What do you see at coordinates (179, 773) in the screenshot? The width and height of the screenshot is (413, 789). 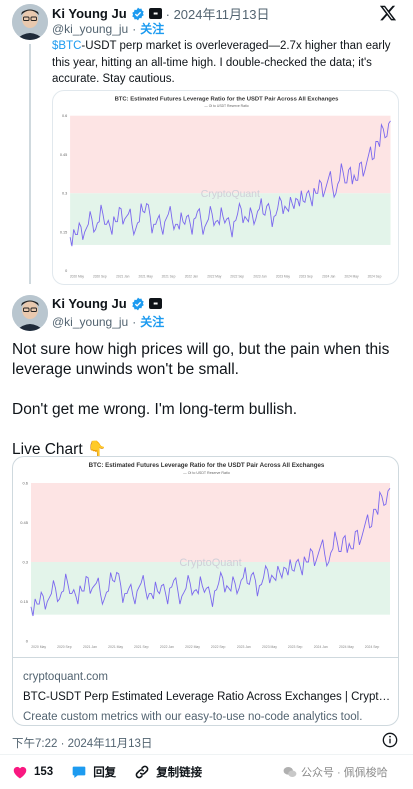 I see `copy-link-label: 复制链接` at bounding box center [179, 773].